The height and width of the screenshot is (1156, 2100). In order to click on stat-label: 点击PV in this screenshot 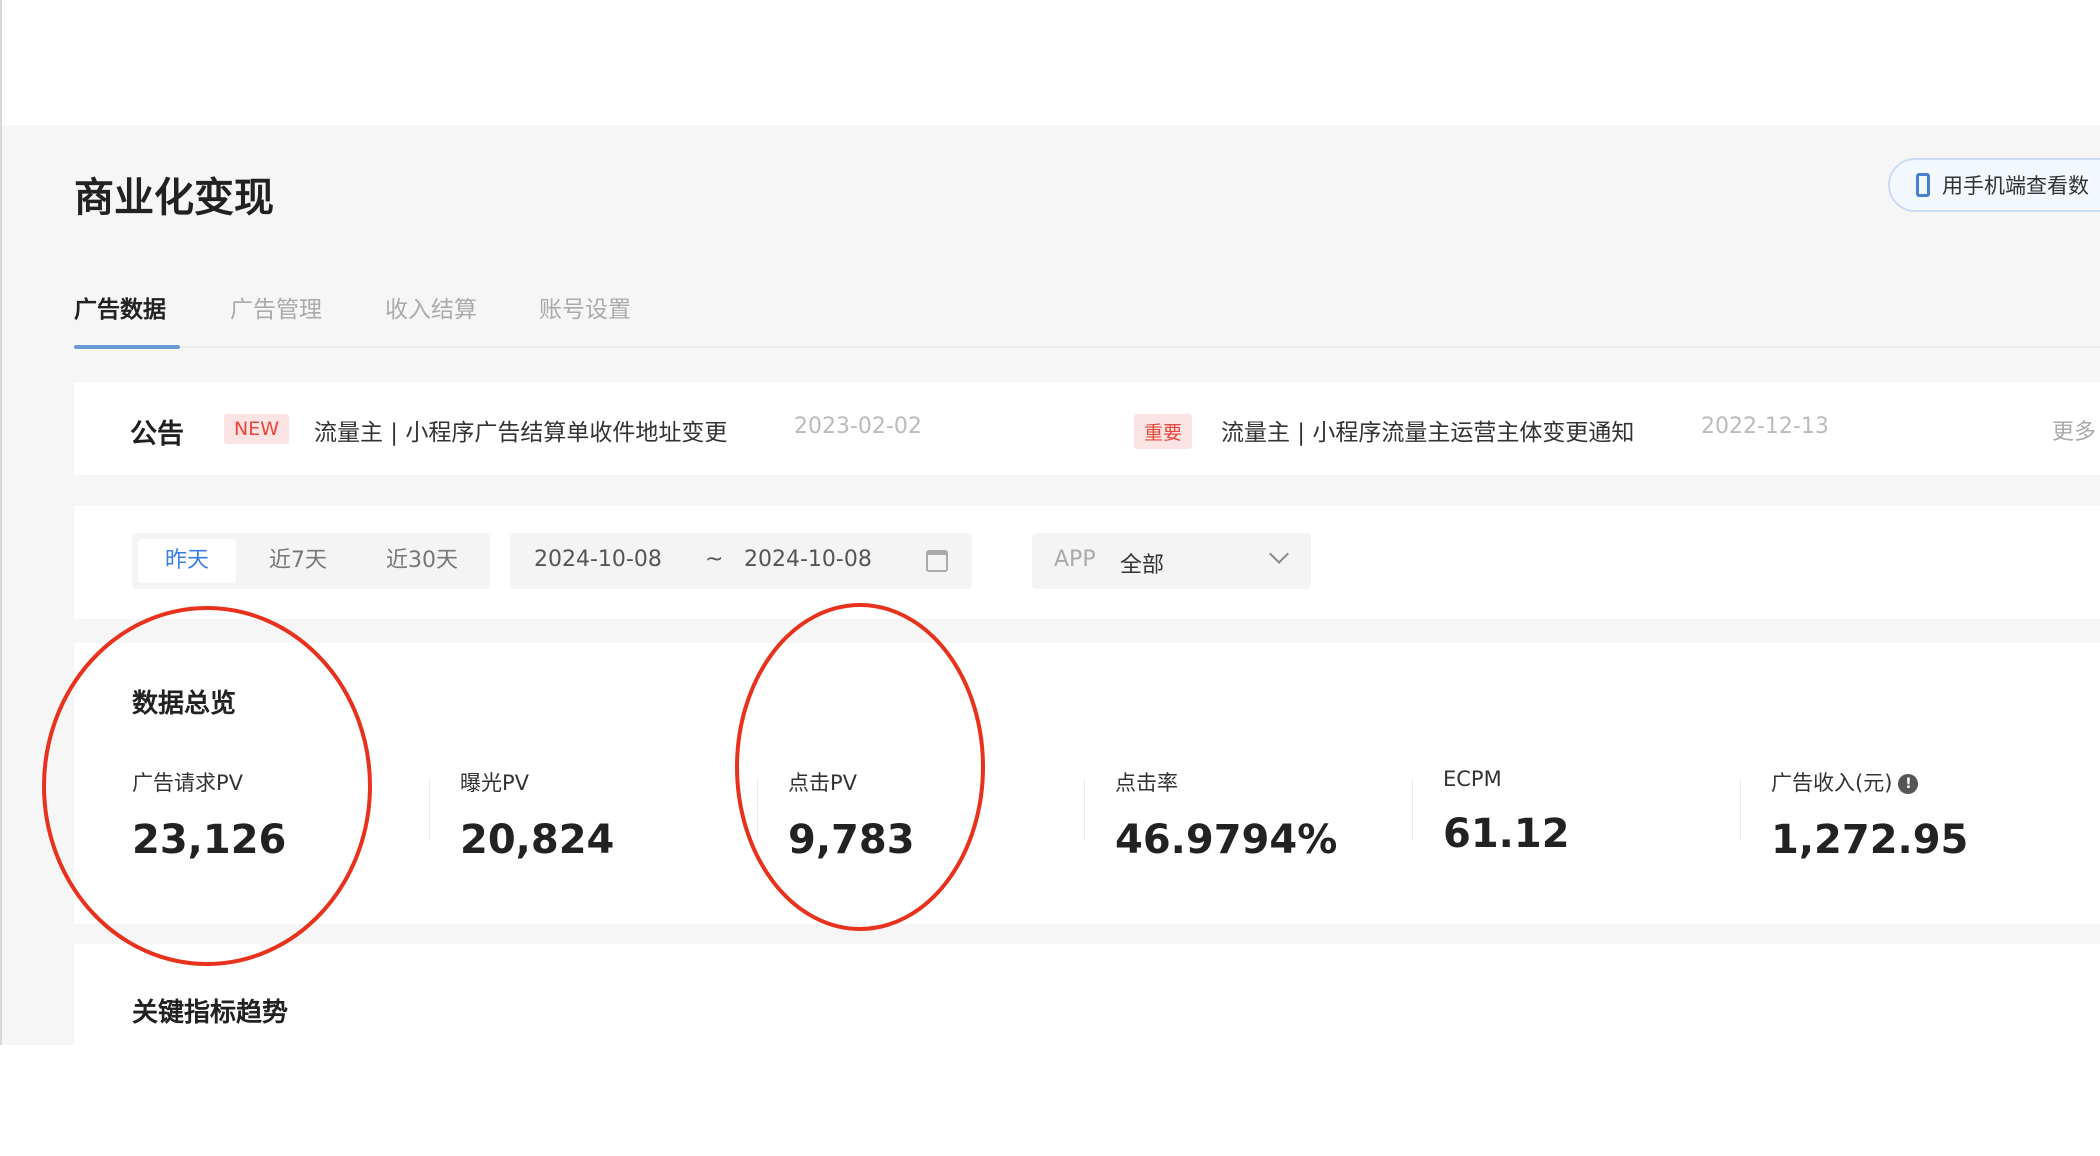, I will do `click(823, 783)`.